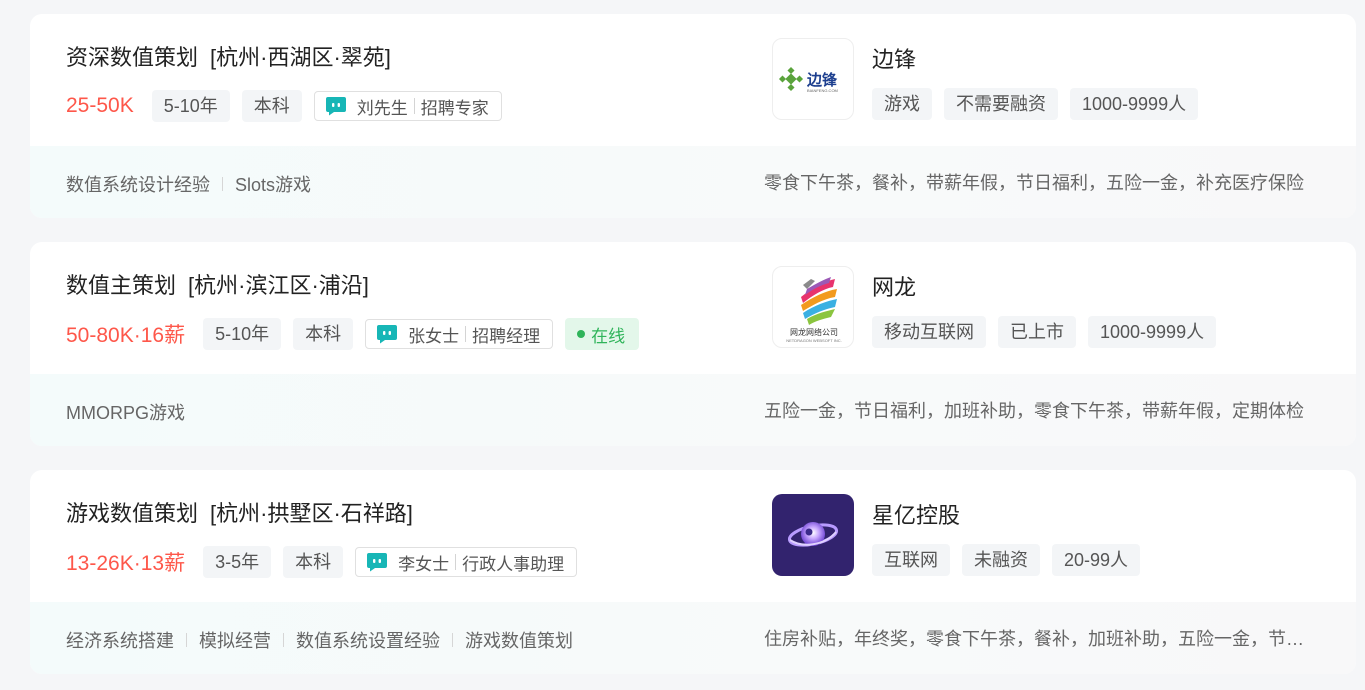 Image resolution: width=1365 pixels, height=690 pixels. What do you see at coordinates (300, 57) in the screenshot?
I see `job-location: [杭州·西湖区·翠苑]` at bounding box center [300, 57].